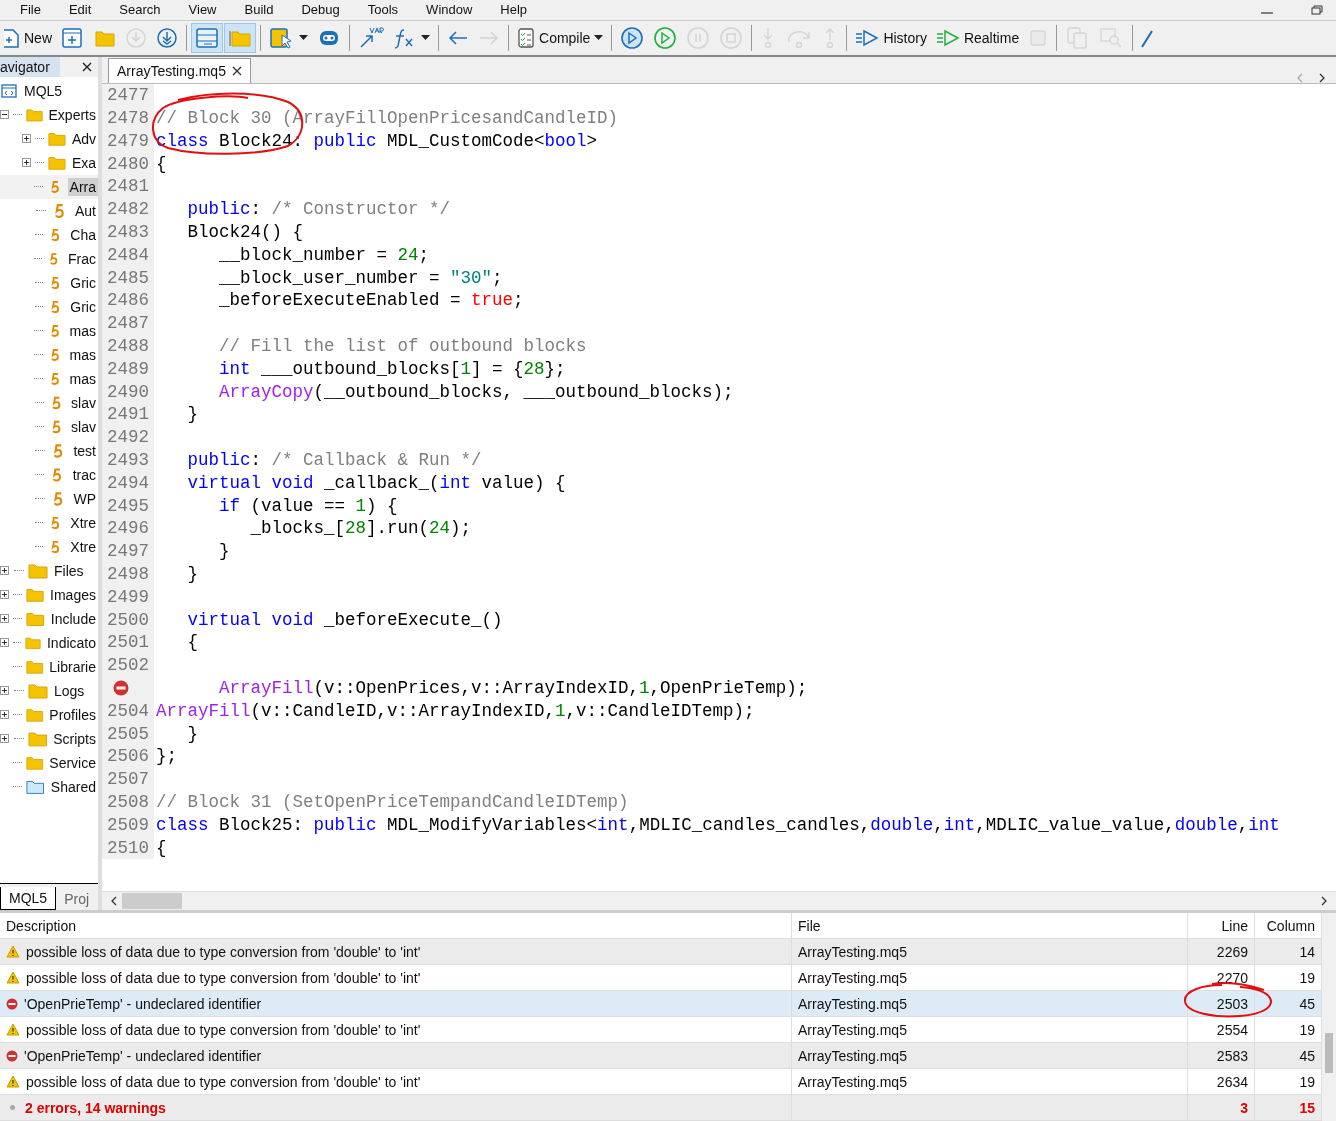 The height and width of the screenshot is (1121, 1336). I want to click on panel-tab: Proj, so click(77, 899).